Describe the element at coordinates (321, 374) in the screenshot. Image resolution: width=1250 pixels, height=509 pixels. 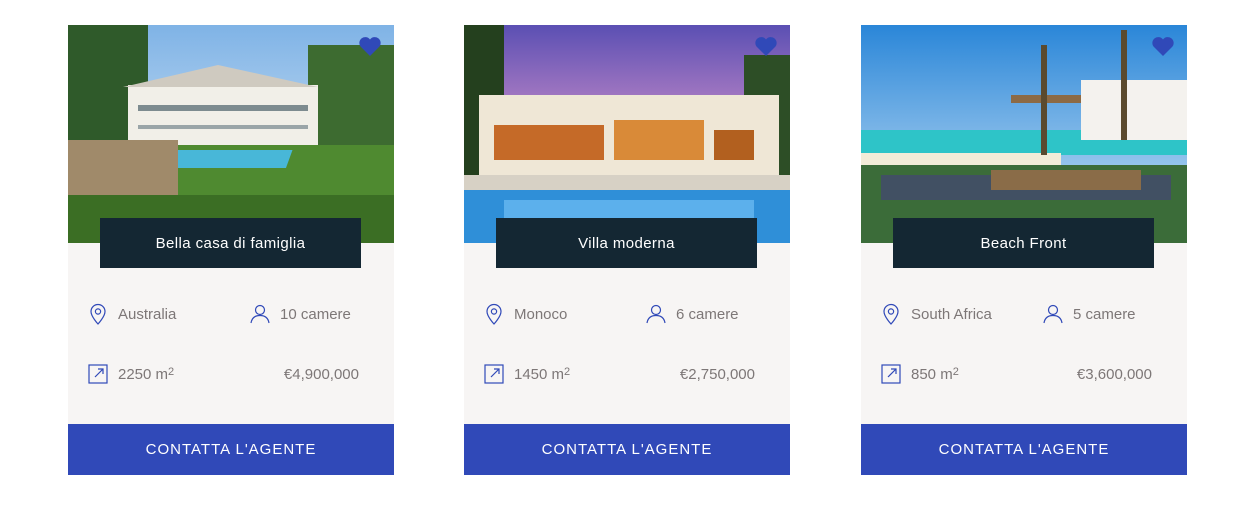
I see `price: €4,900,000` at that location.